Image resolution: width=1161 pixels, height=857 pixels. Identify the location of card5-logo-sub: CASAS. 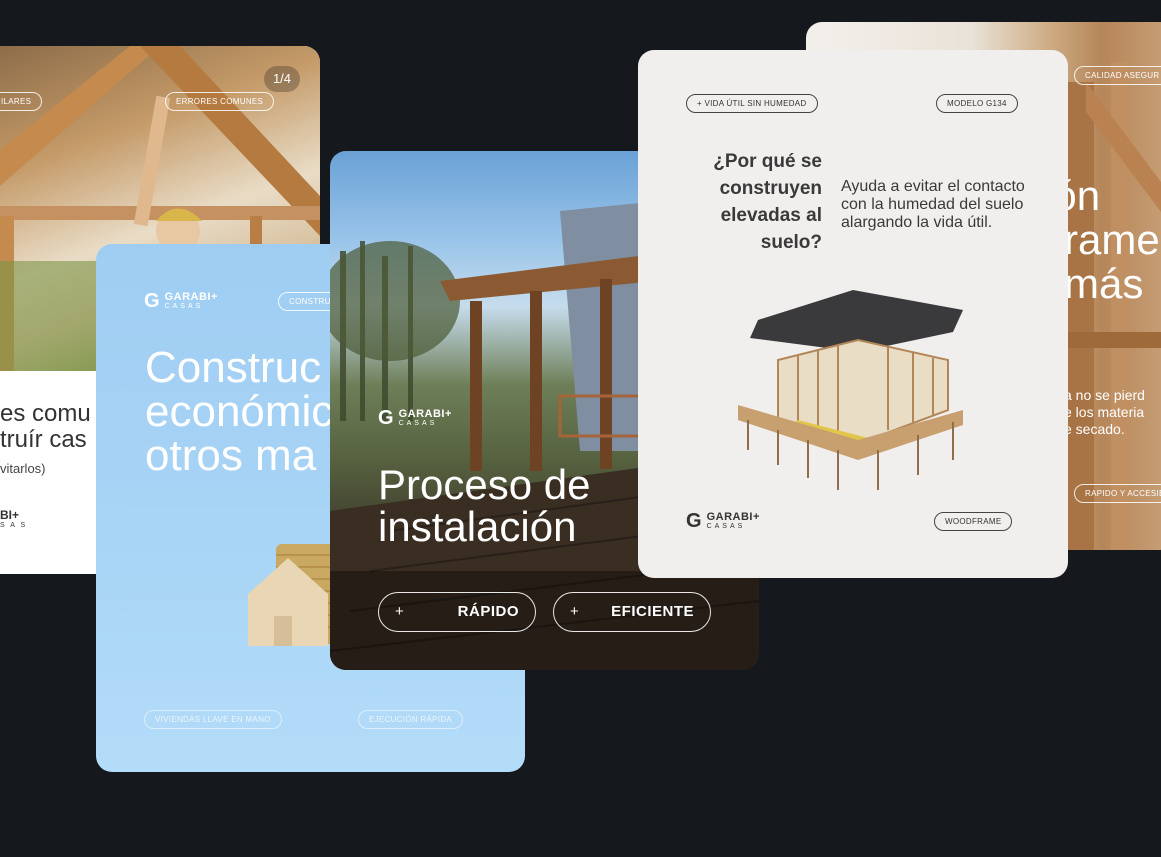
(726, 526).